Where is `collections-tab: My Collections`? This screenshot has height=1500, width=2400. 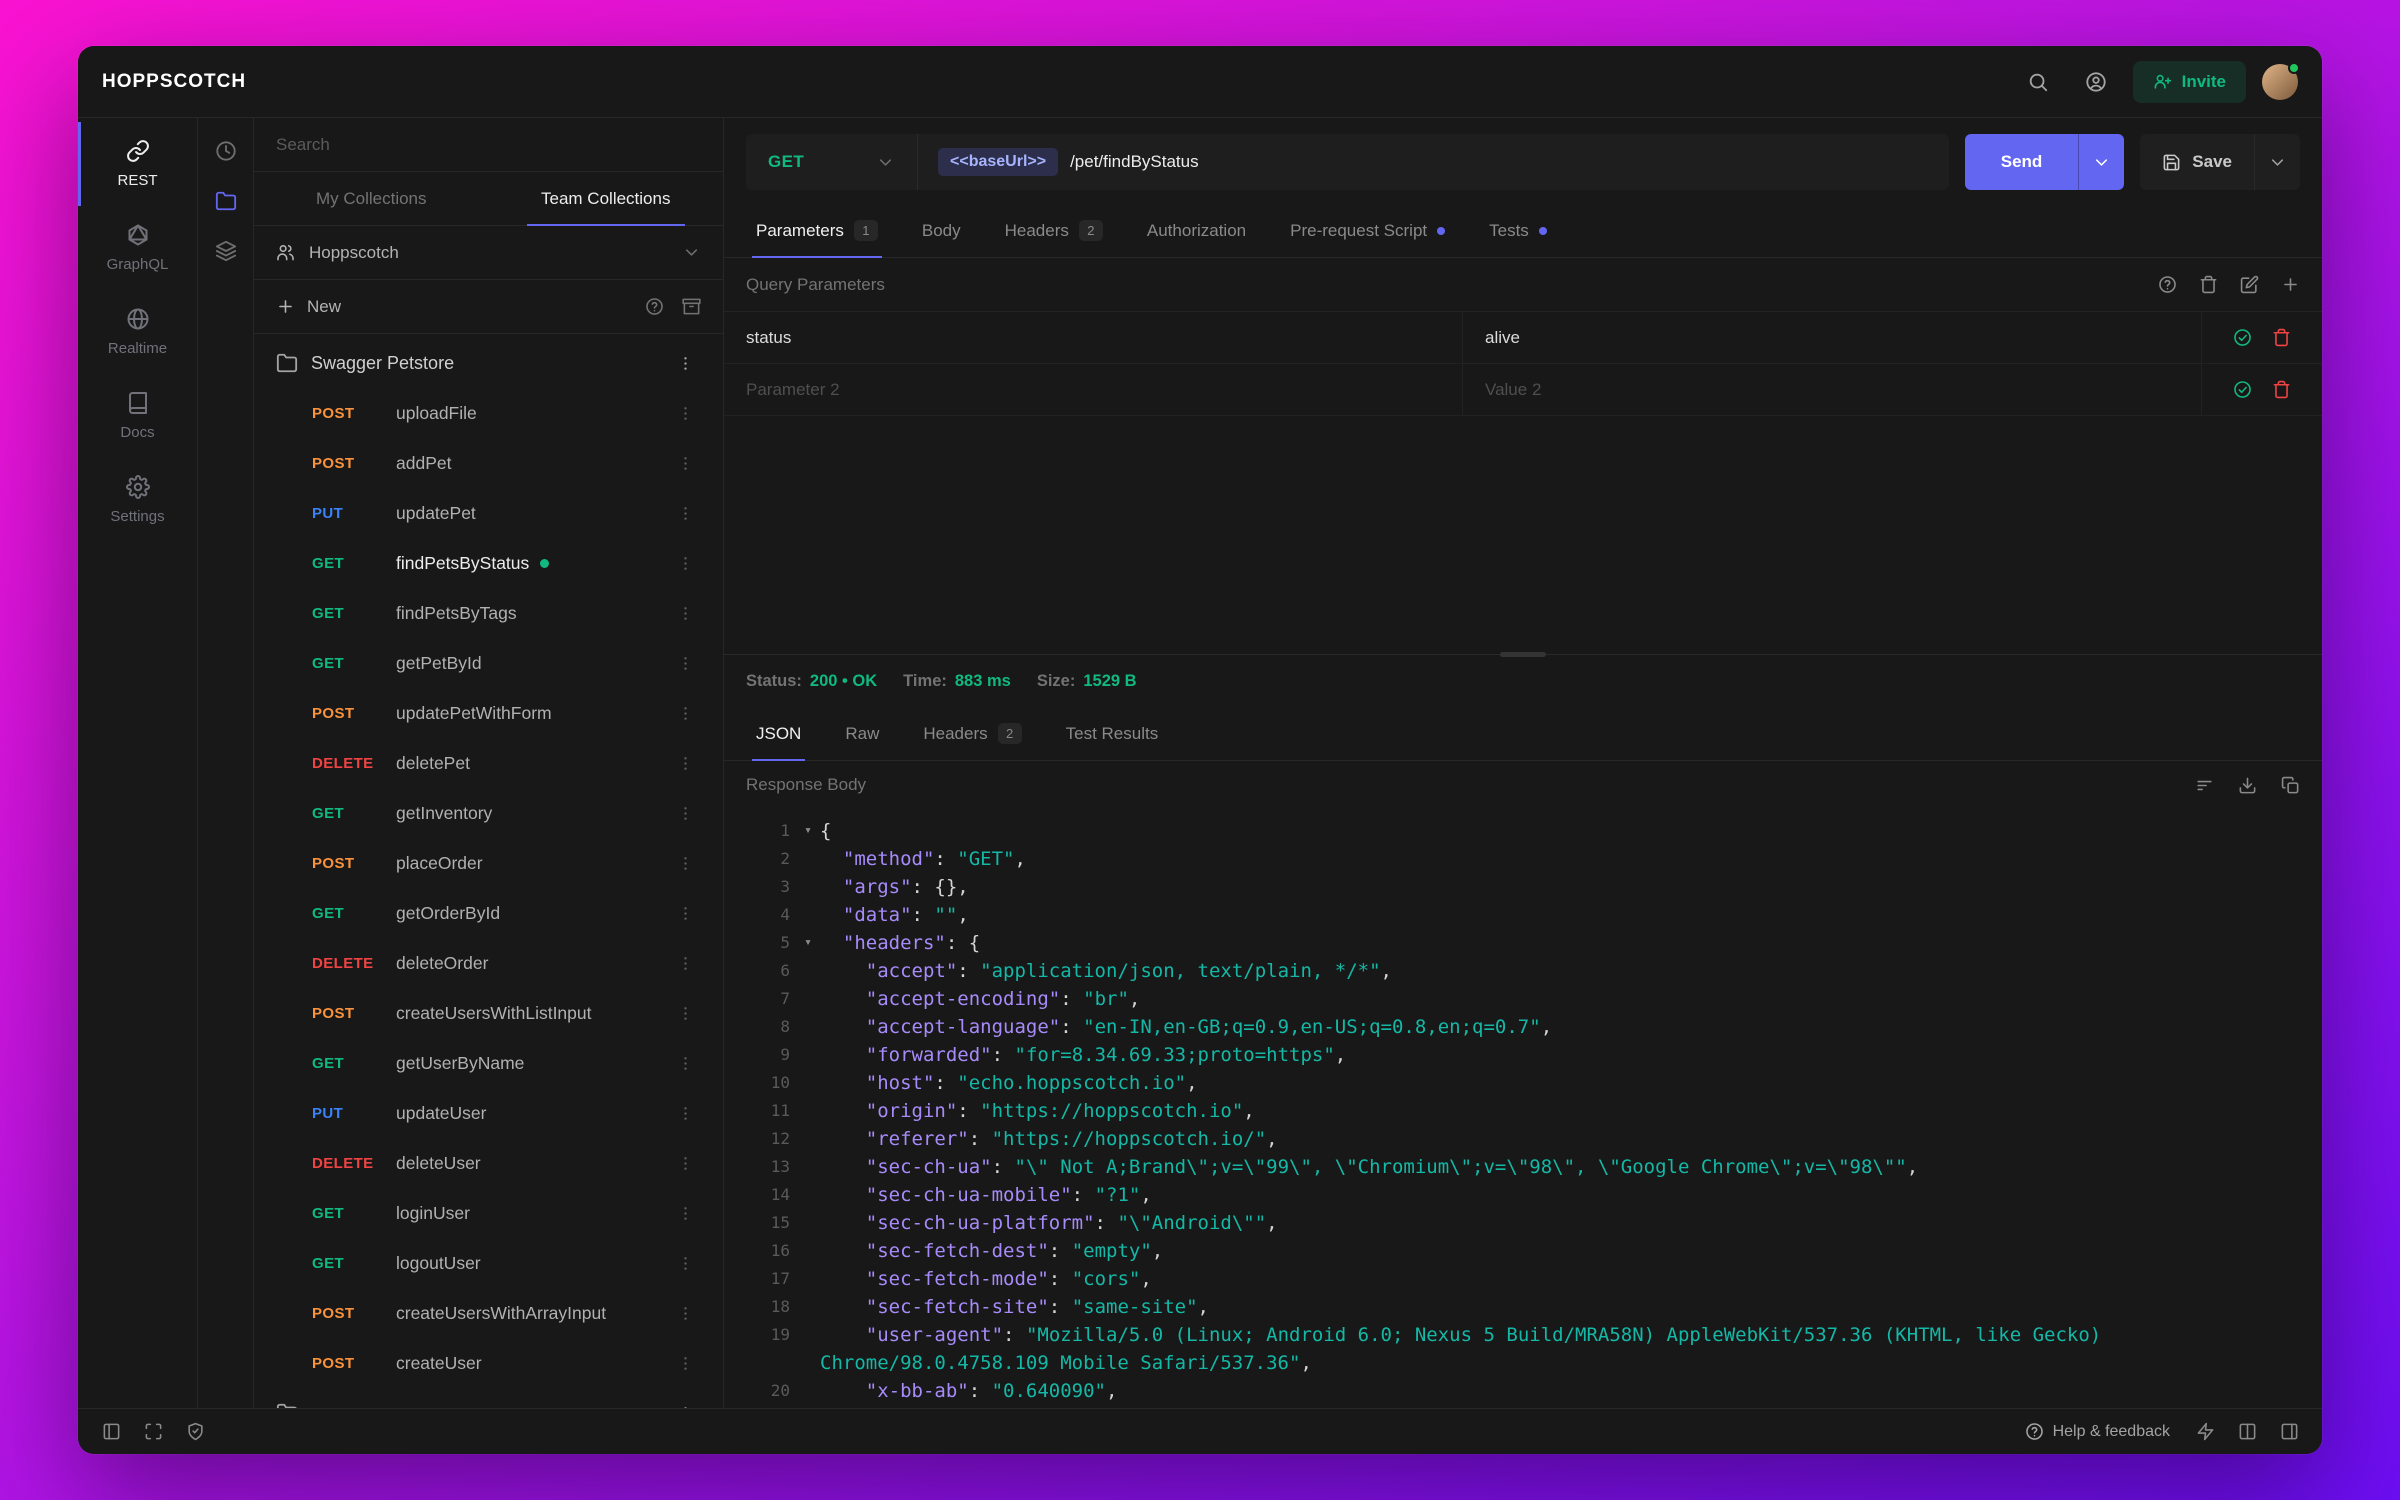 collections-tab: My Collections is located at coordinates (371, 198).